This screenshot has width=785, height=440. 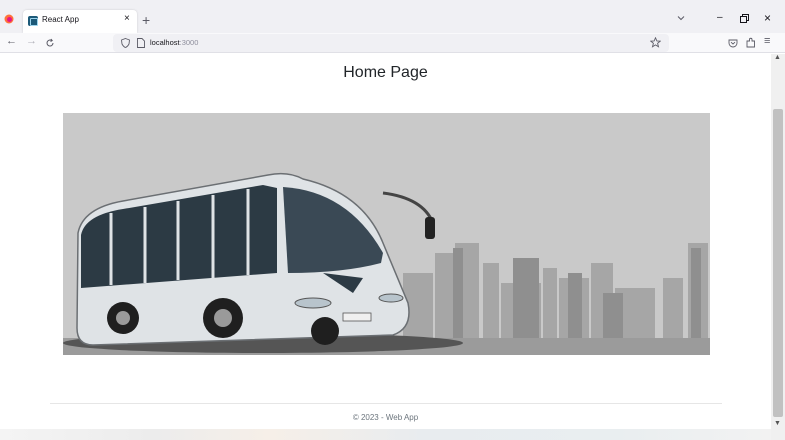 I want to click on tab-title: React App, so click(x=60, y=19).